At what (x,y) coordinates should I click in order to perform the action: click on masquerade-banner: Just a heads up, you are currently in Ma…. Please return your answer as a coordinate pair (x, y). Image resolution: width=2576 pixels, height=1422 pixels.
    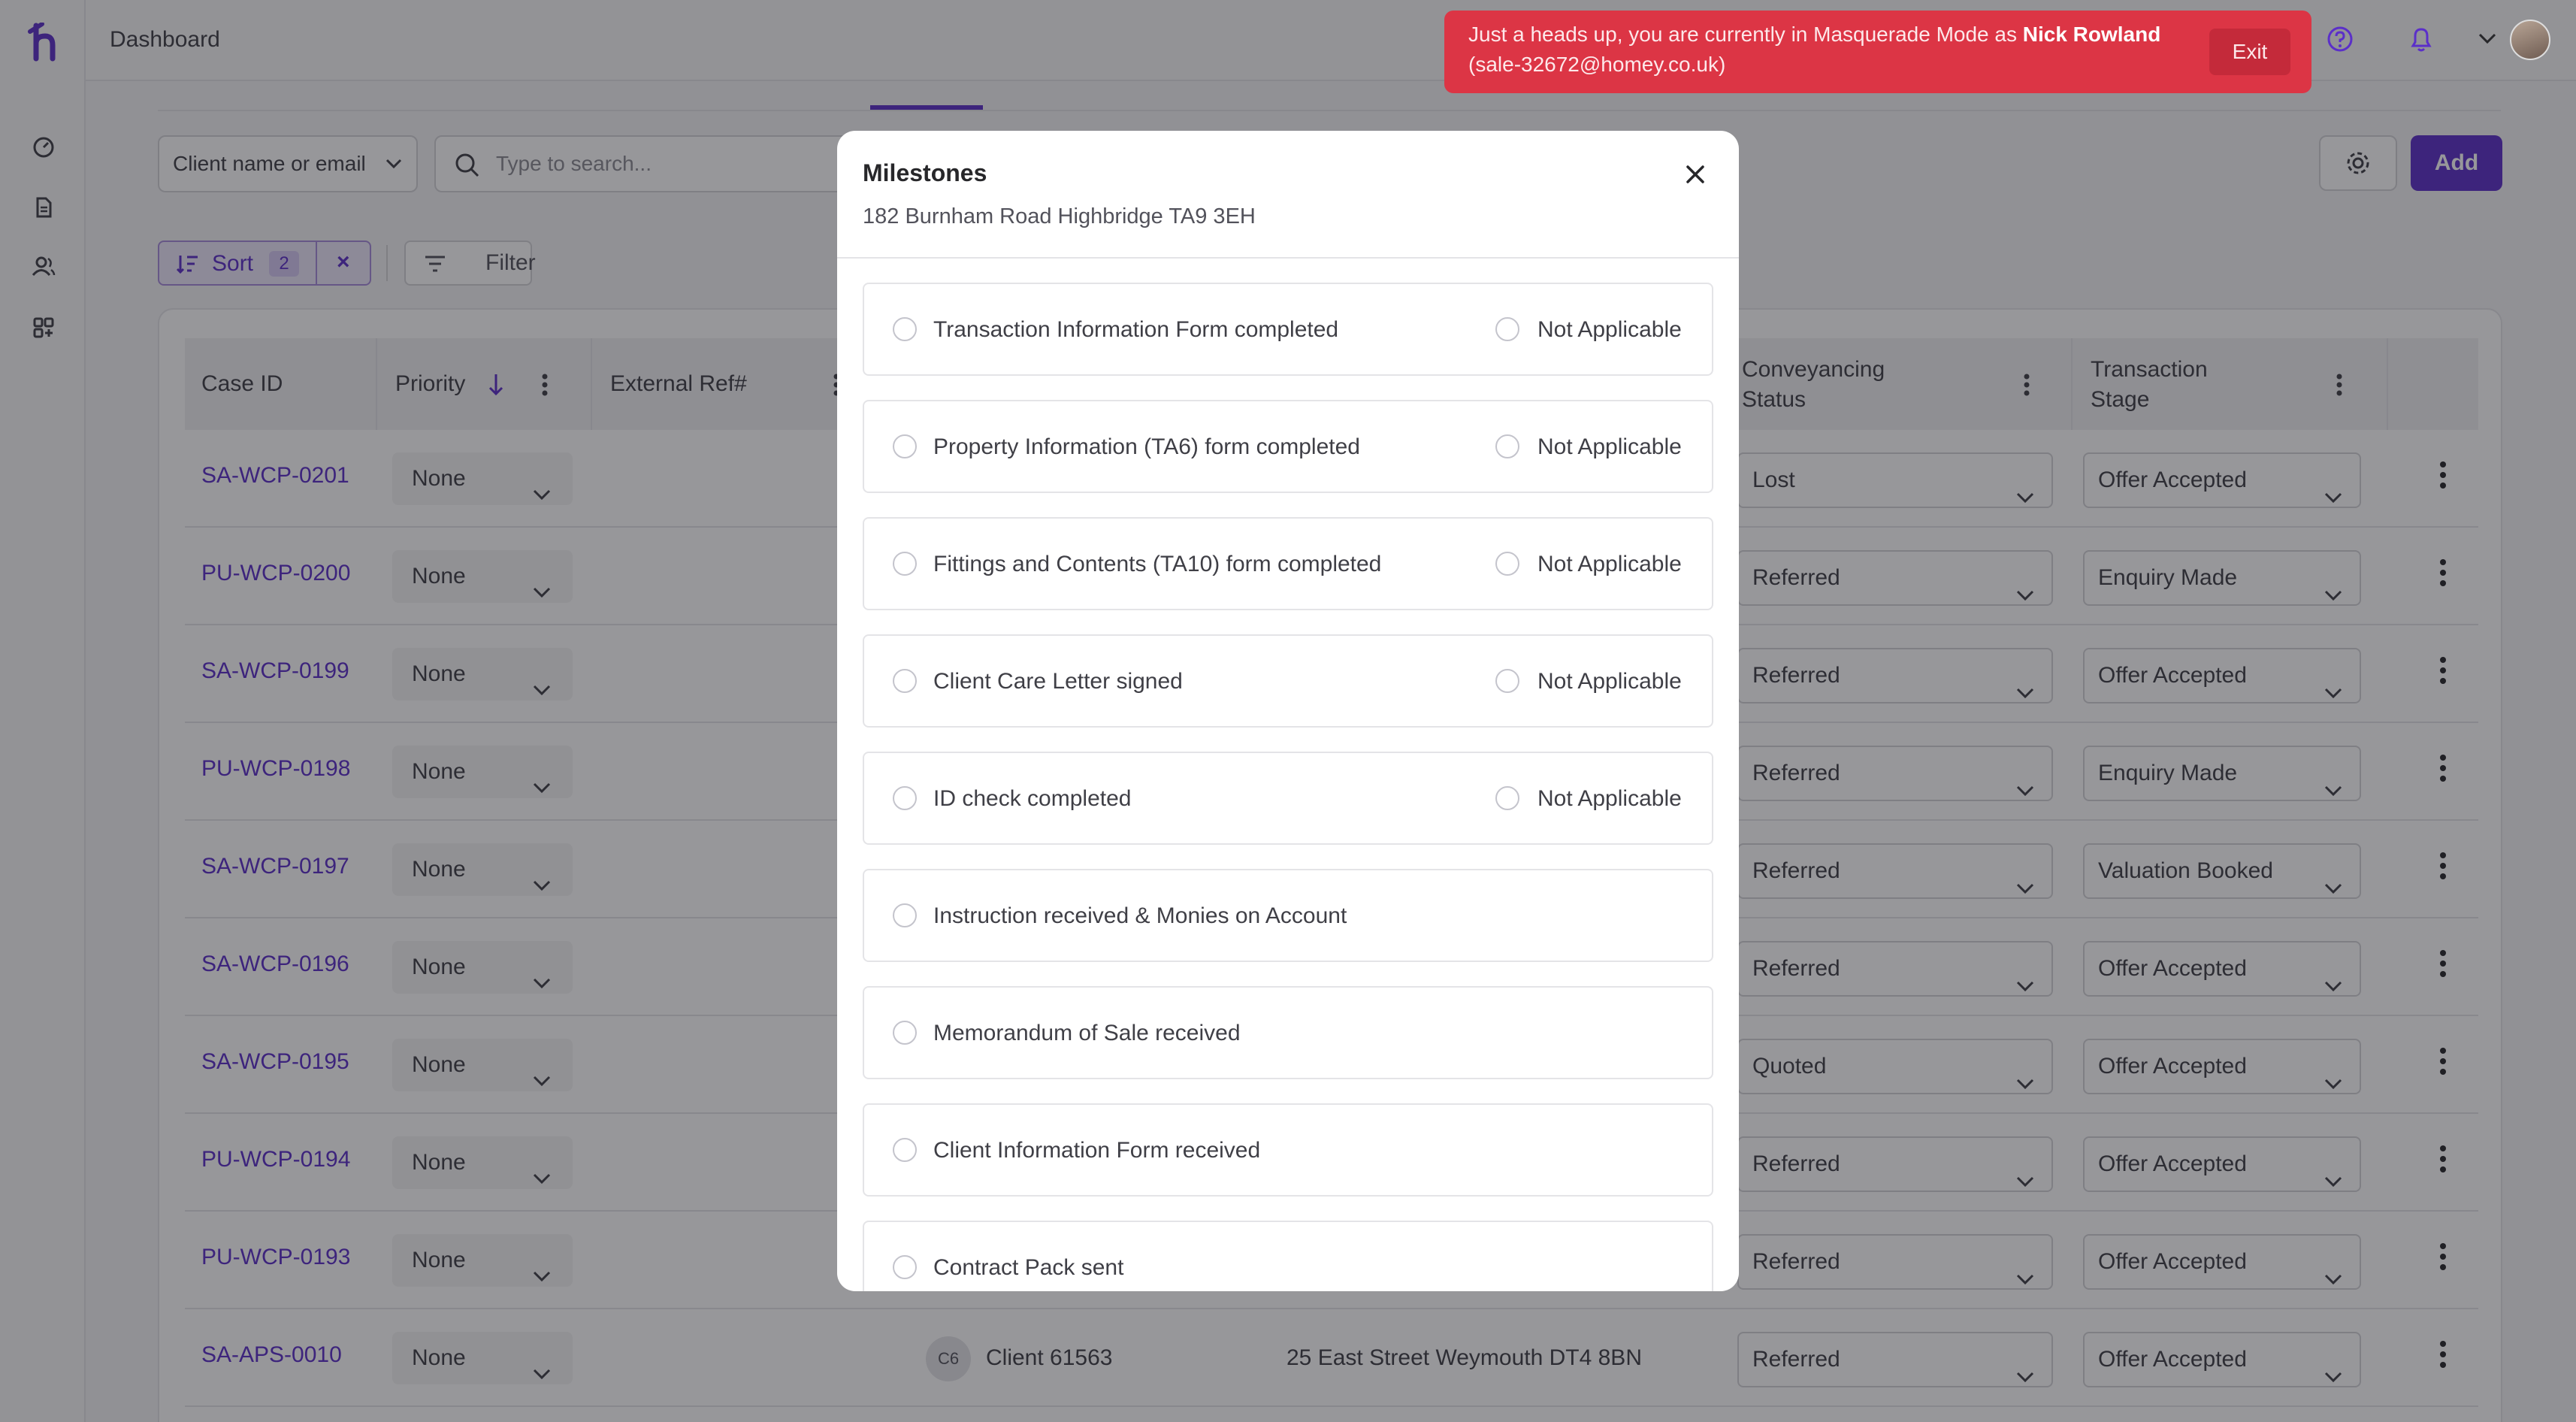
    Looking at the image, I should click on (1878, 52).